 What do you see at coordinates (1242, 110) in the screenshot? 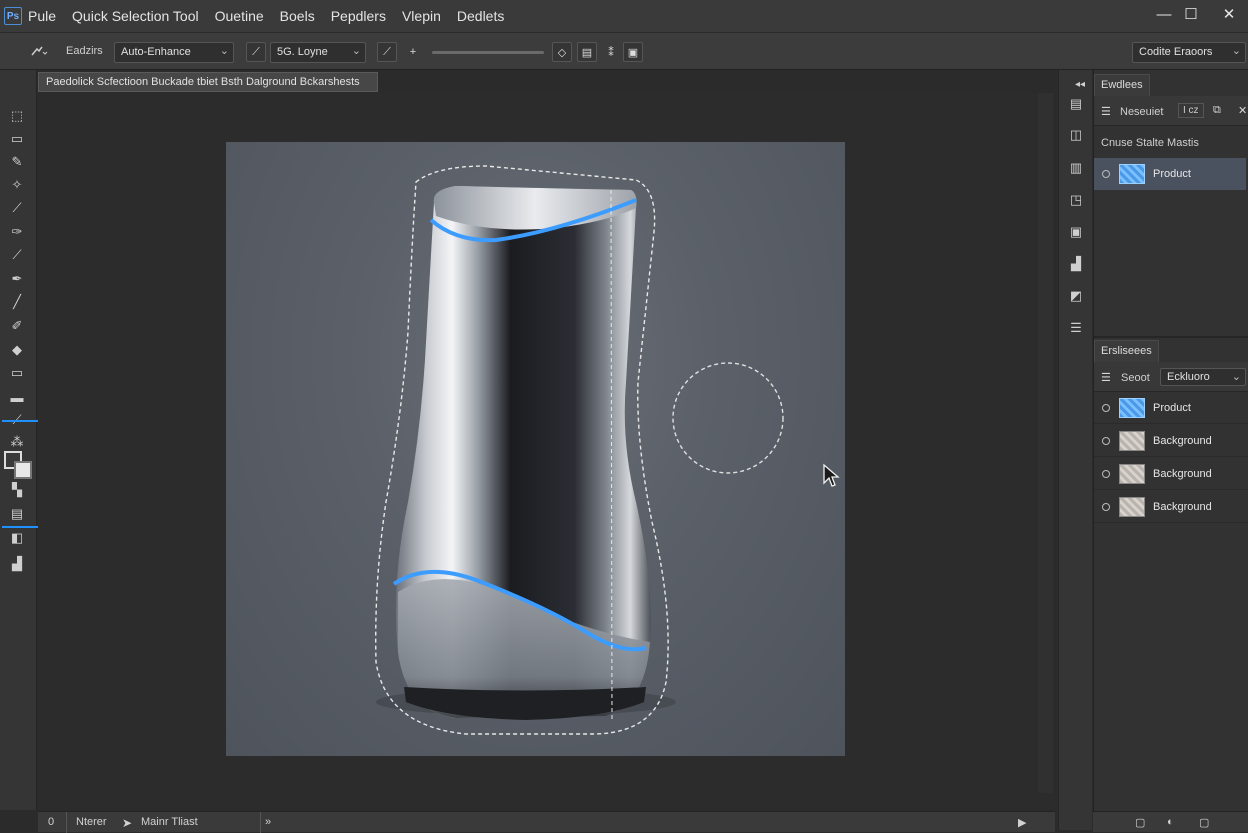
I see `channel-delete-icon: ✕` at bounding box center [1242, 110].